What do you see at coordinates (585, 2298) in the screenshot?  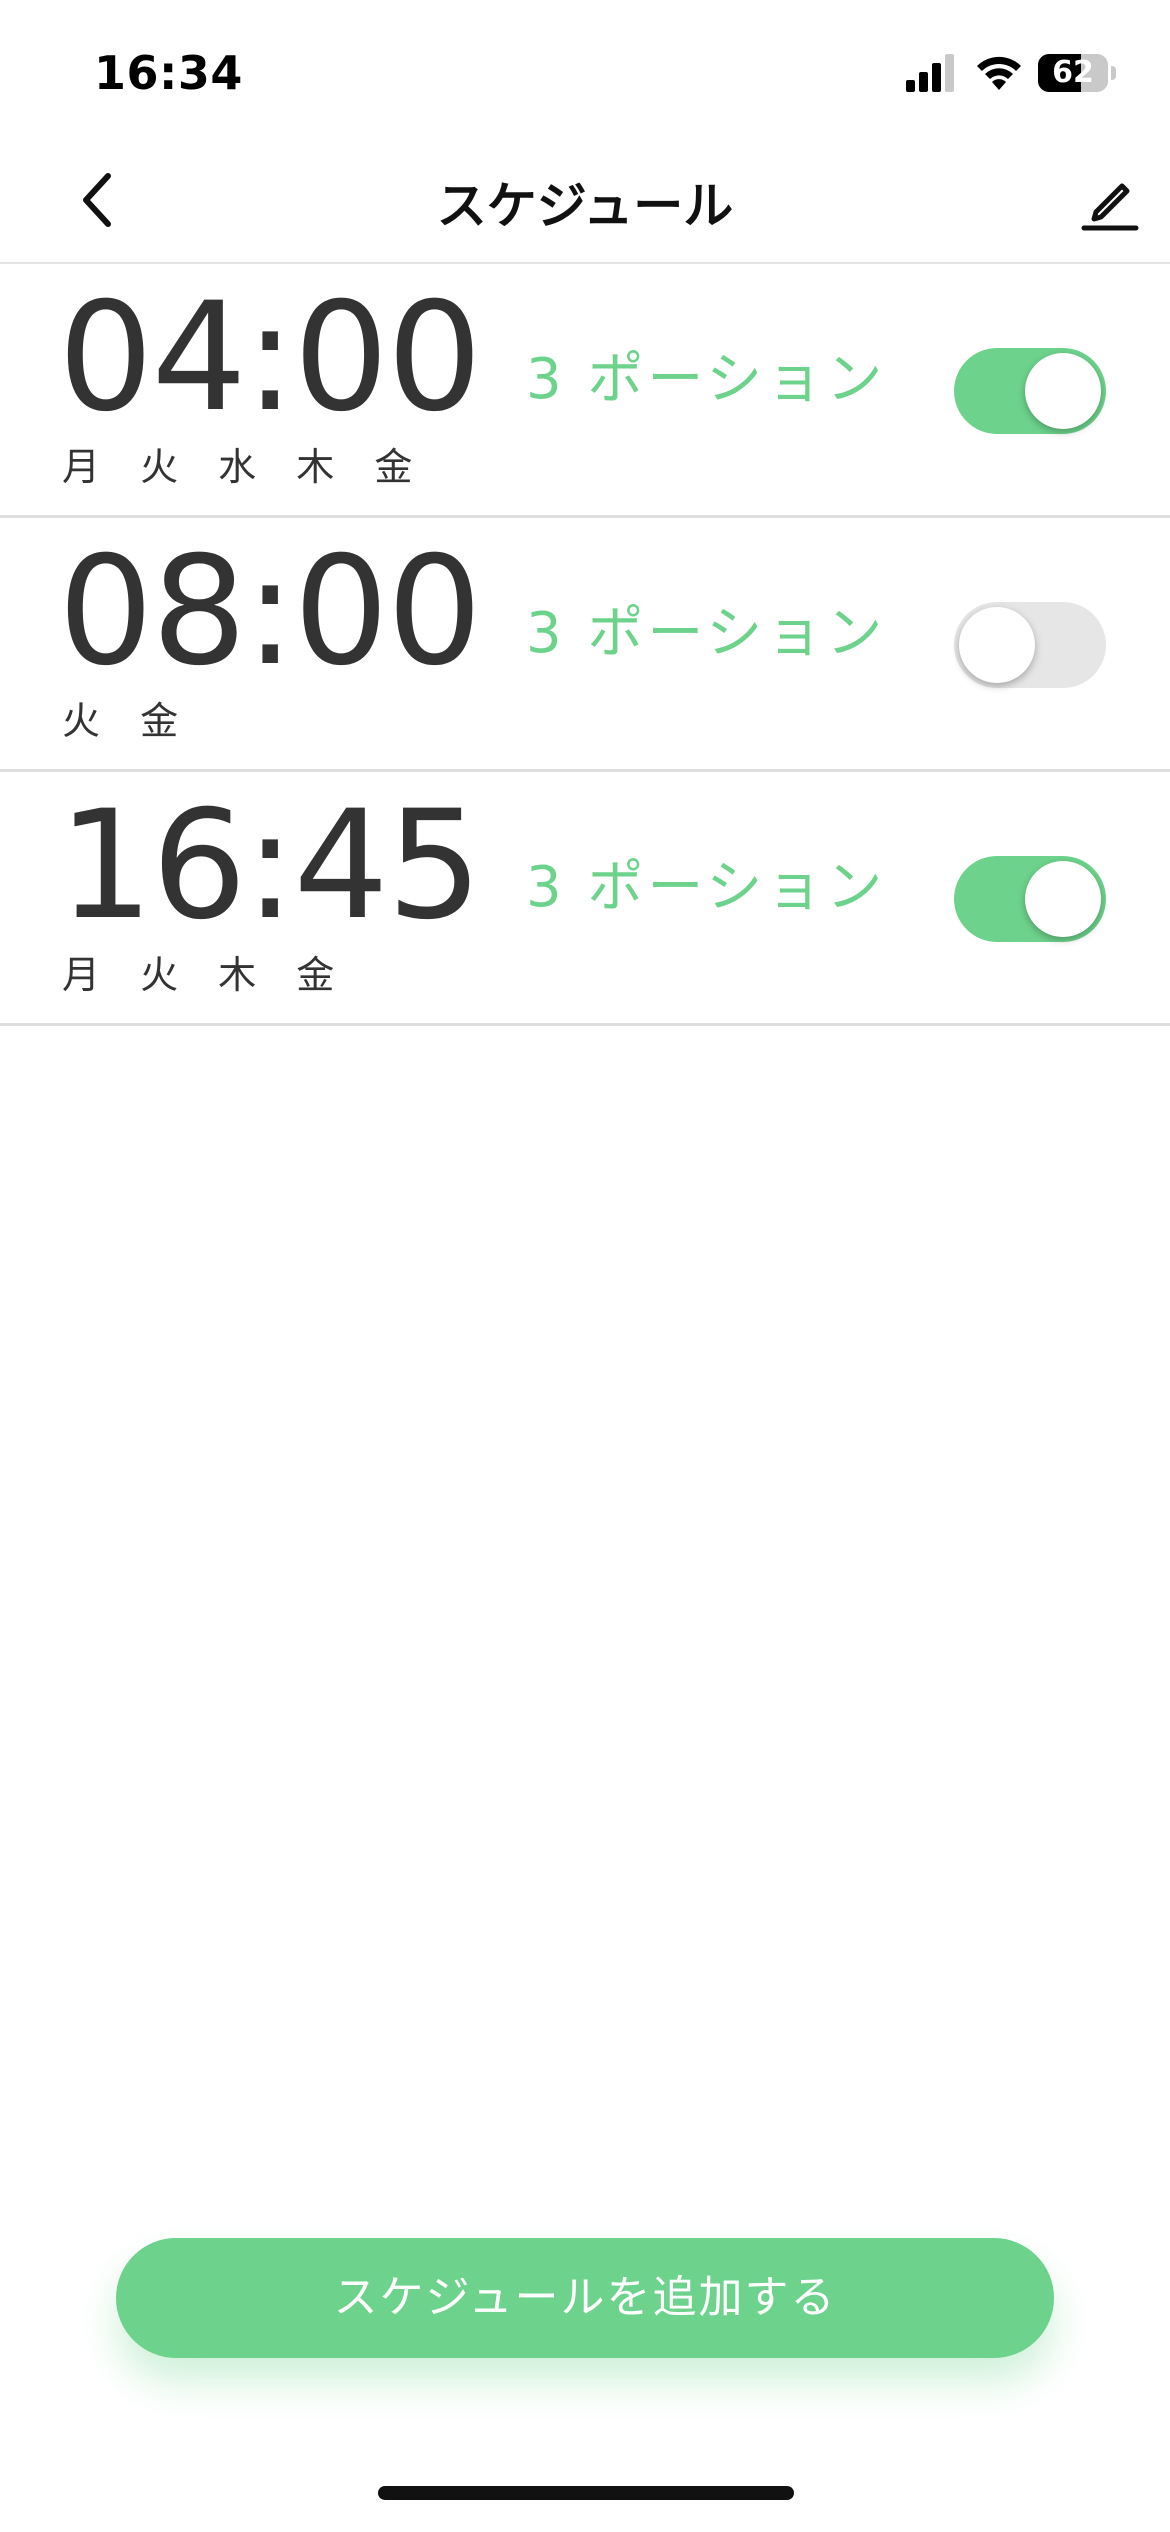 I see `add-schedule-button: スケジュールを追加する` at bounding box center [585, 2298].